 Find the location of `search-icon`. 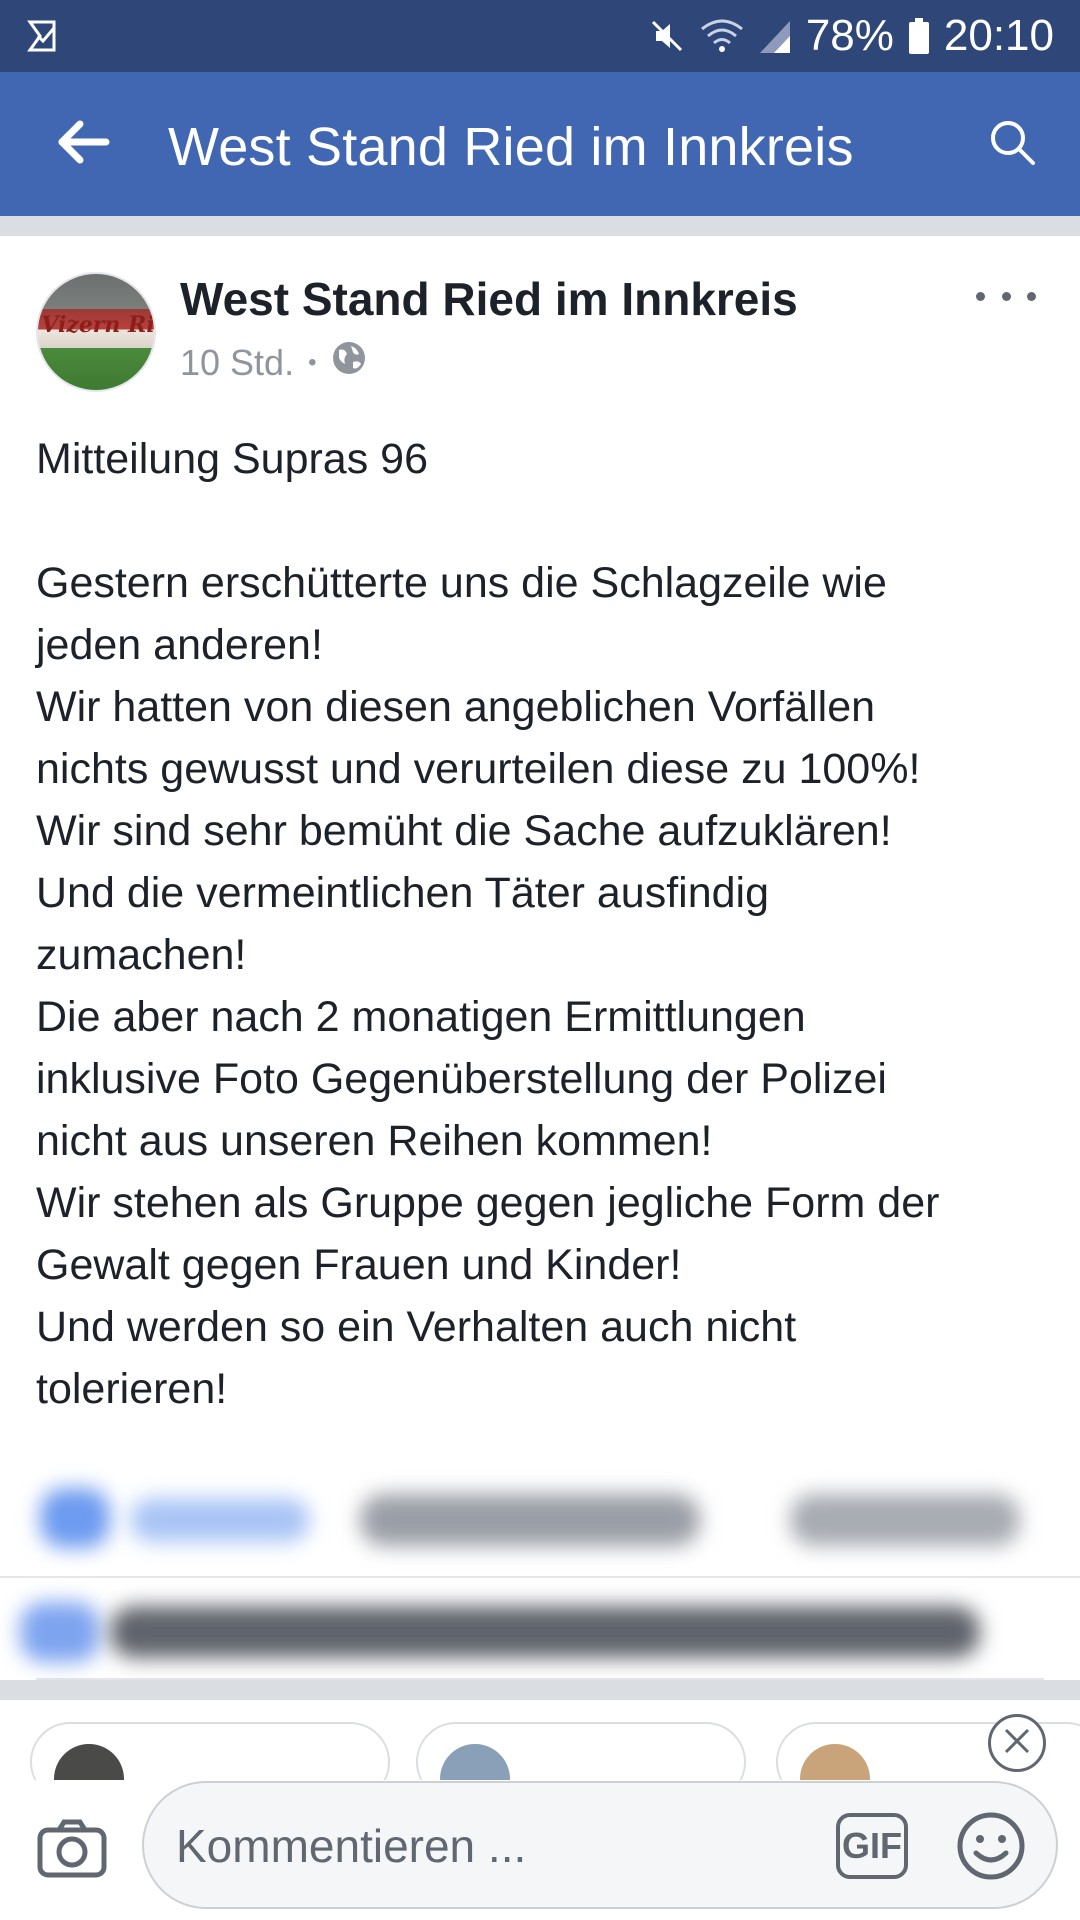

search-icon is located at coordinates (1012, 144).